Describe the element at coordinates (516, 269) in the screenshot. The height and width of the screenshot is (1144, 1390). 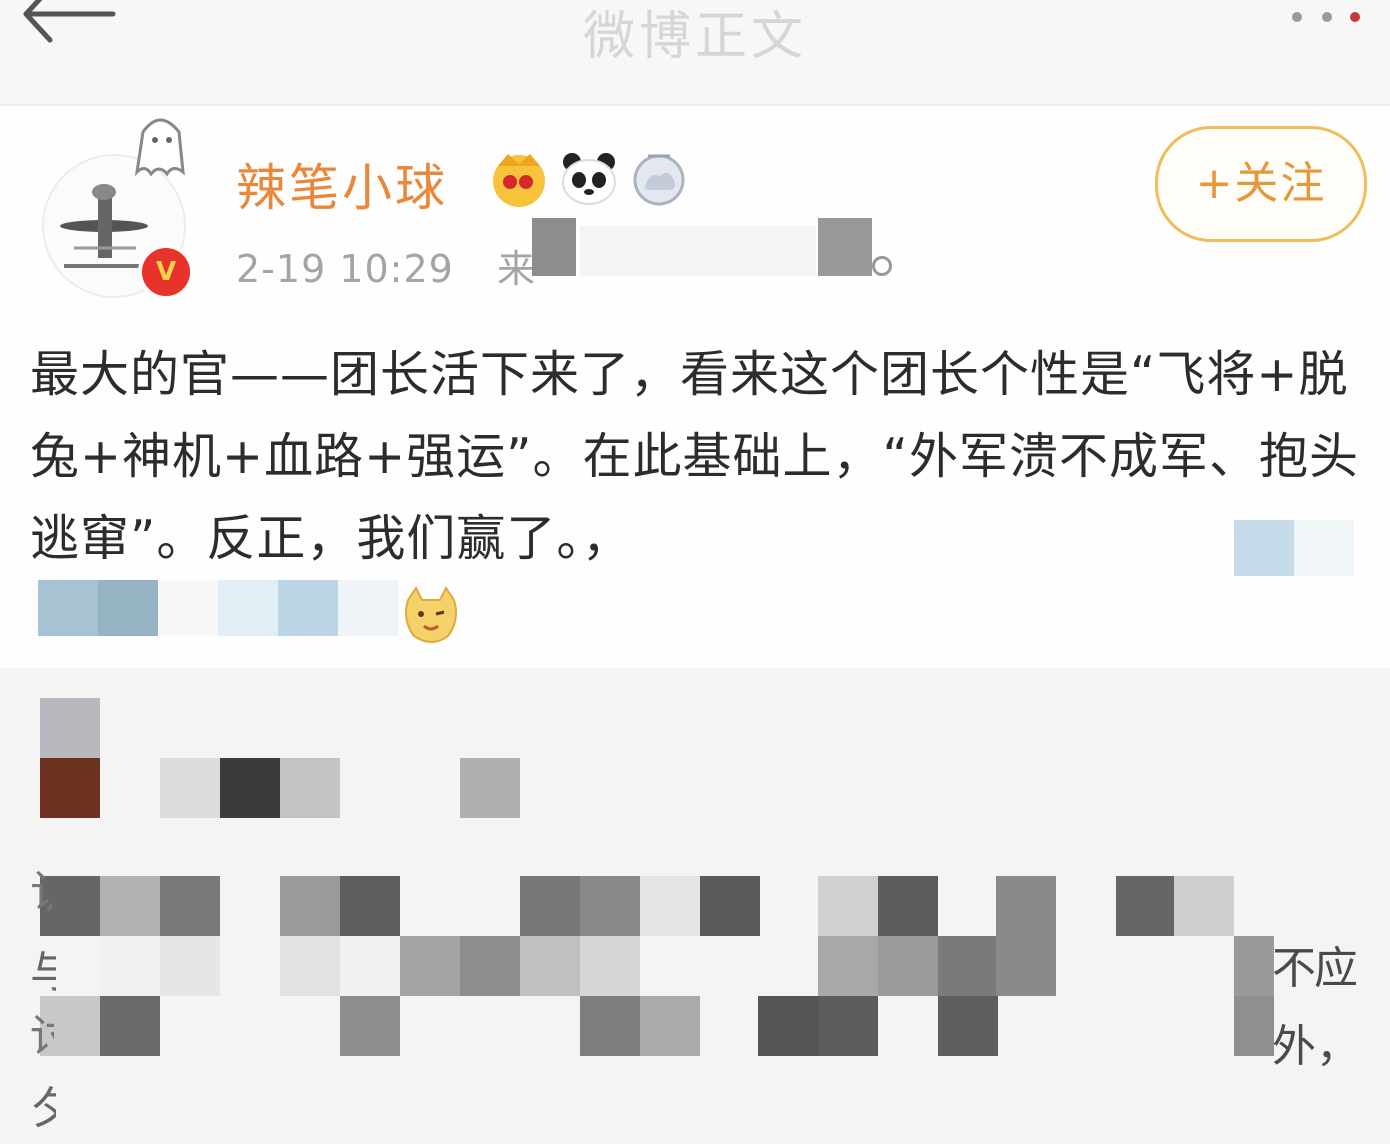
I see `post-source-prefix: 来` at that location.